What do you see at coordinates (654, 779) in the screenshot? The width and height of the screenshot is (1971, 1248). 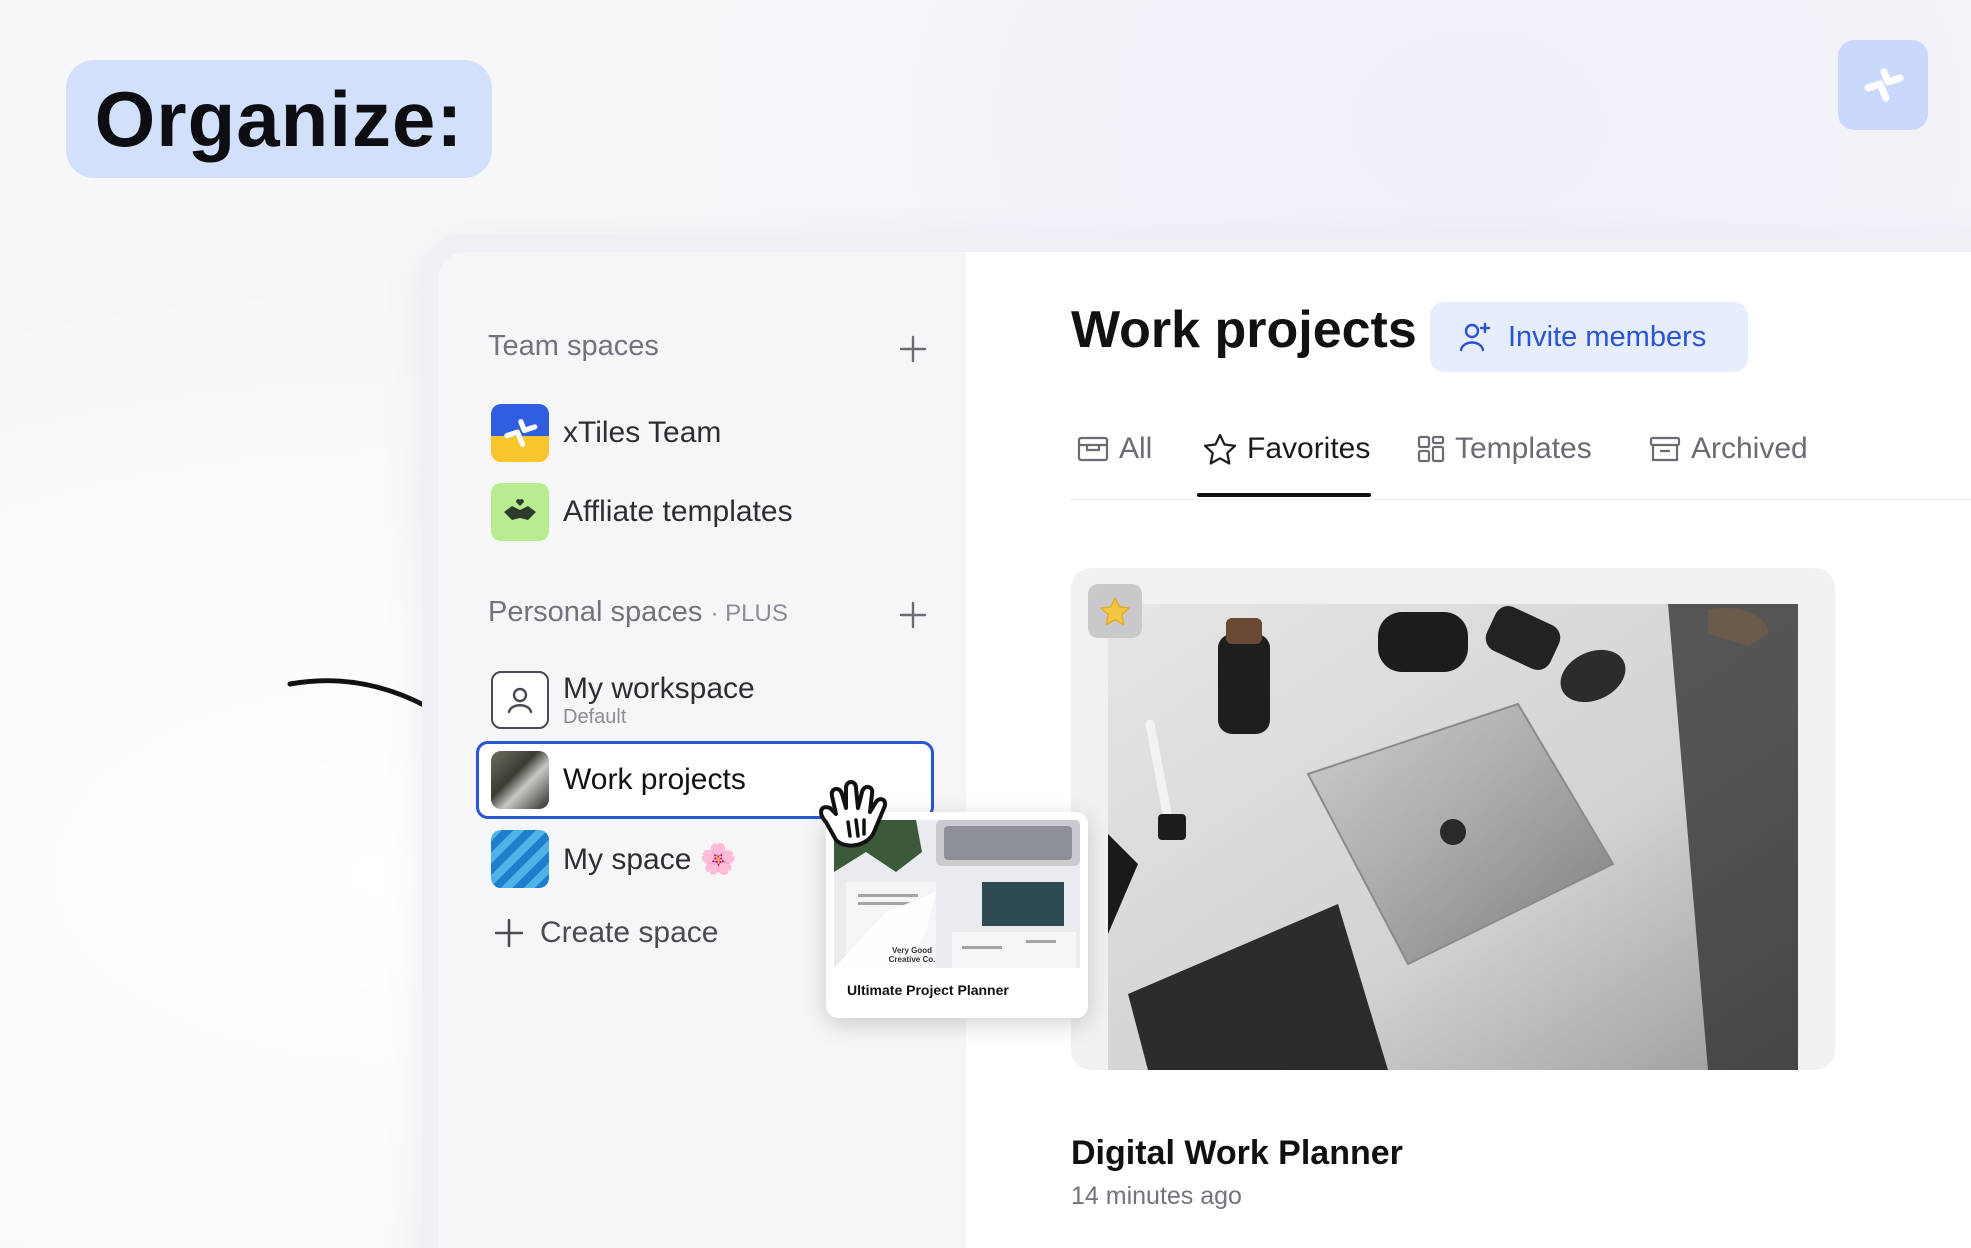 I see `sidebar-item-label: Work projects` at bounding box center [654, 779].